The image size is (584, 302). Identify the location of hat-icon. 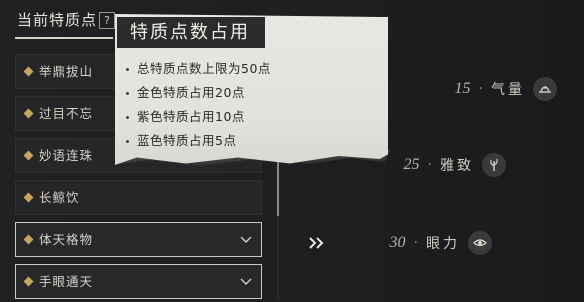
(545, 89).